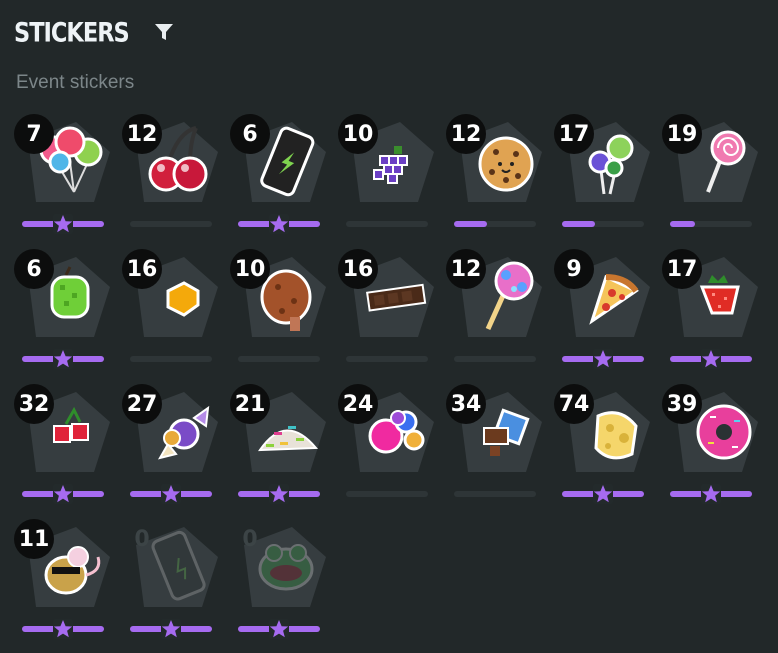 The width and height of the screenshot is (778, 653). What do you see at coordinates (604, 448) in the screenshot?
I see `sticker-cheese: 74` at bounding box center [604, 448].